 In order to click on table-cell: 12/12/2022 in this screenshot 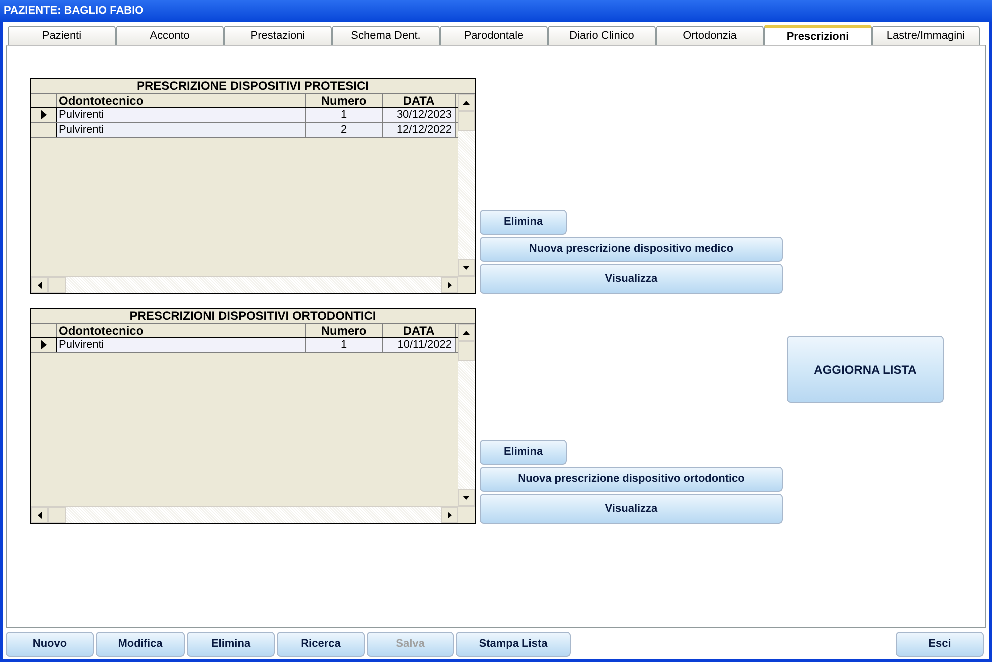, I will do `click(419, 130)`.